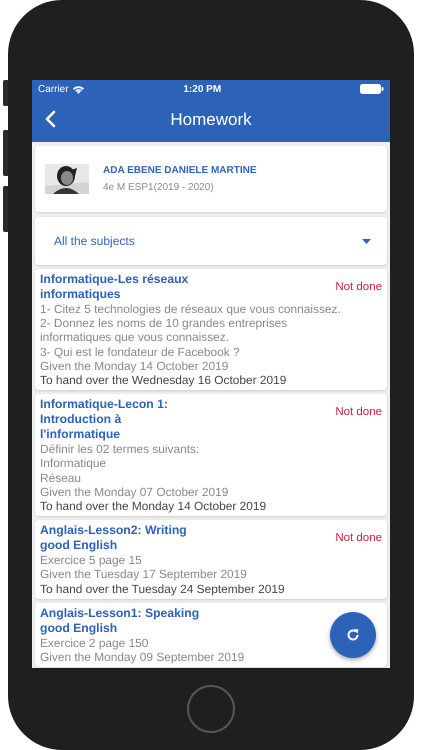  What do you see at coordinates (366, 241) in the screenshot?
I see `caret-icon` at bounding box center [366, 241].